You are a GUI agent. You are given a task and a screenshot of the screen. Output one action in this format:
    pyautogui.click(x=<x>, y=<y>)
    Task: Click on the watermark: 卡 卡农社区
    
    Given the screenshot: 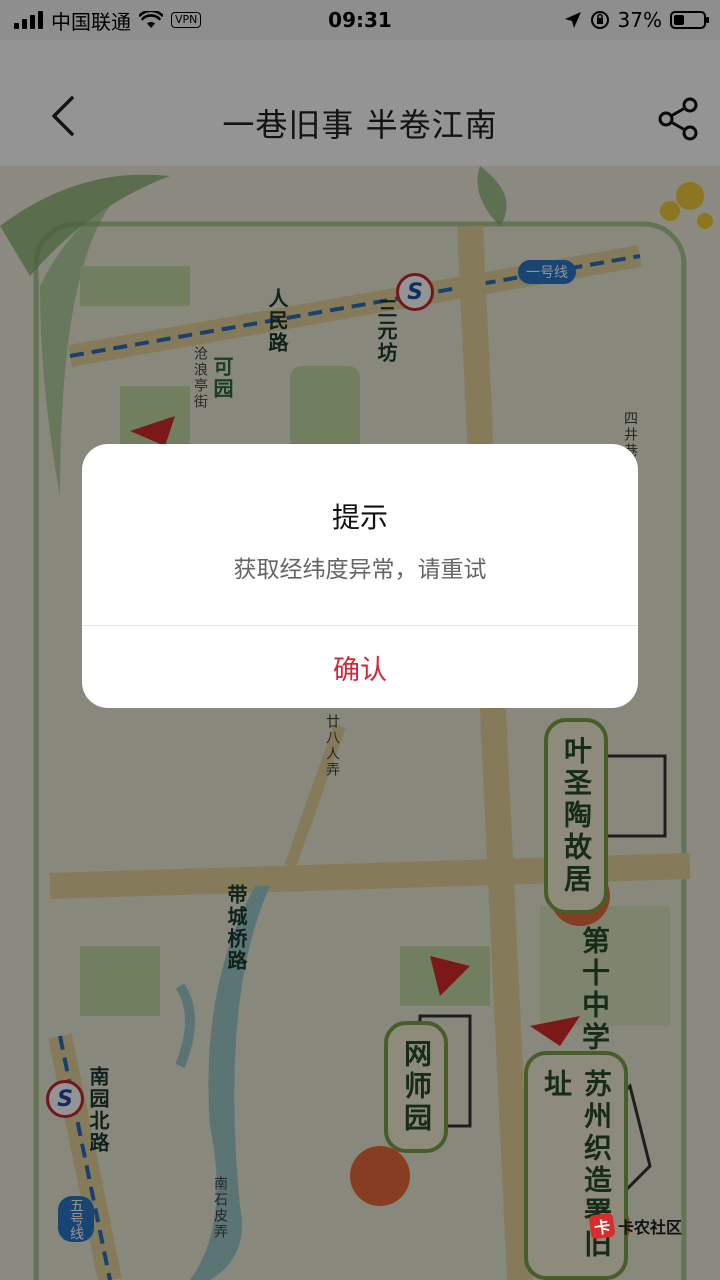 What is the action you would take?
    pyautogui.click(x=635, y=1226)
    